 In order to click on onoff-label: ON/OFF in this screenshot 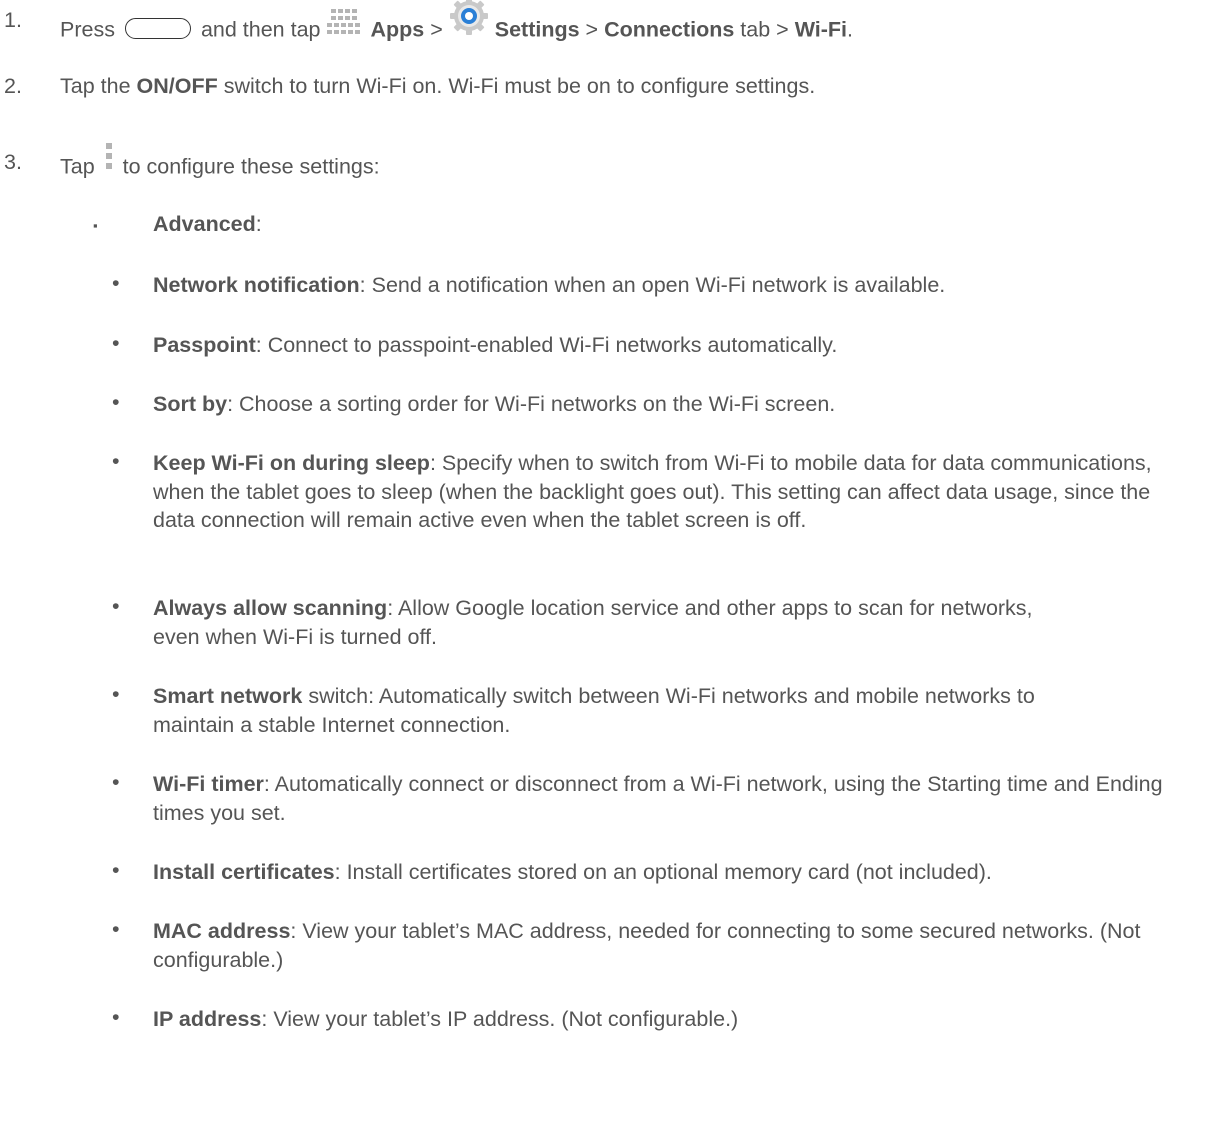, I will do `click(177, 86)`.